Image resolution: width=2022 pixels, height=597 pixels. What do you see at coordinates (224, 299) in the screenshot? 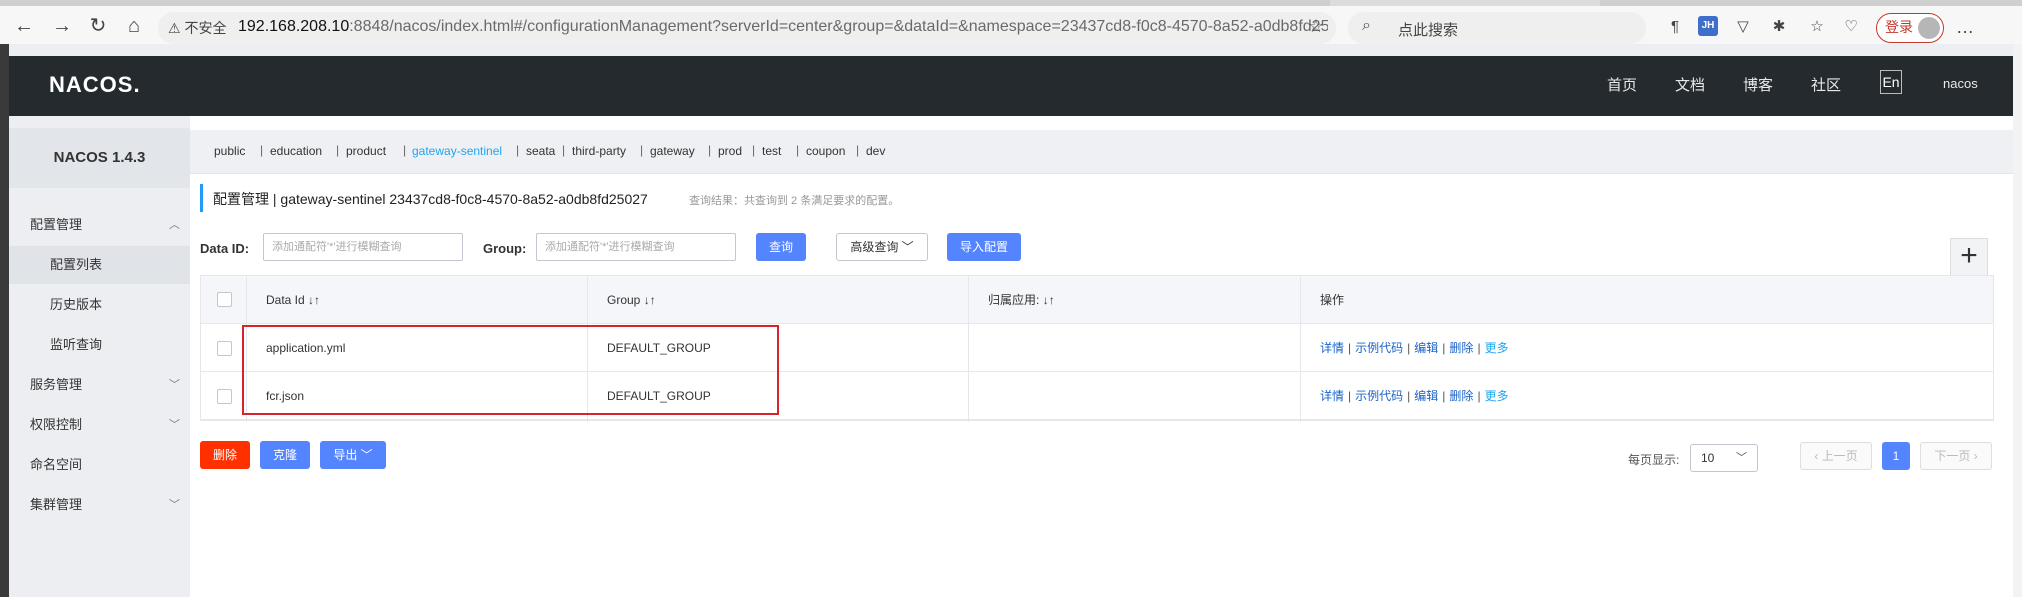
I see `select-all-checkbox` at bounding box center [224, 299].